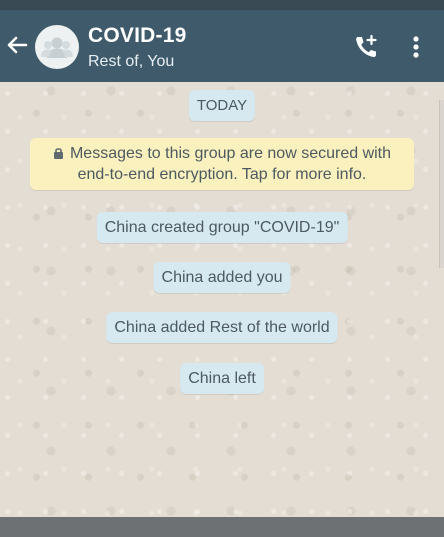 Image resolution: width=444 pixels, height=537 pixels. What do you see at coordinates (208, 48) in the screenshot?
I see `chat-title-block: COVID-19 Rest of, You` at bounding box center [208, 48].